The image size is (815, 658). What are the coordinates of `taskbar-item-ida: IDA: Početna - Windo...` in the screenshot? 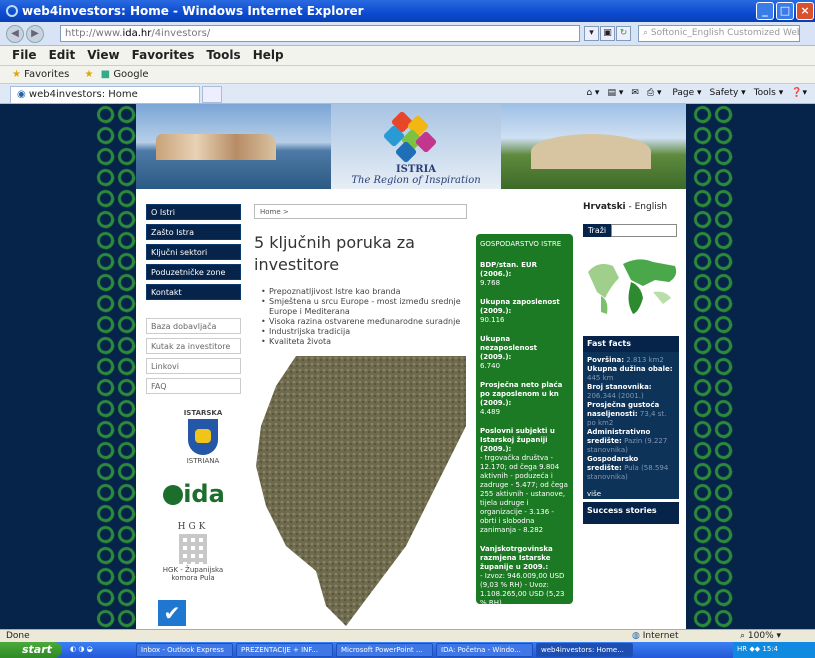 It's located at (484, 650).